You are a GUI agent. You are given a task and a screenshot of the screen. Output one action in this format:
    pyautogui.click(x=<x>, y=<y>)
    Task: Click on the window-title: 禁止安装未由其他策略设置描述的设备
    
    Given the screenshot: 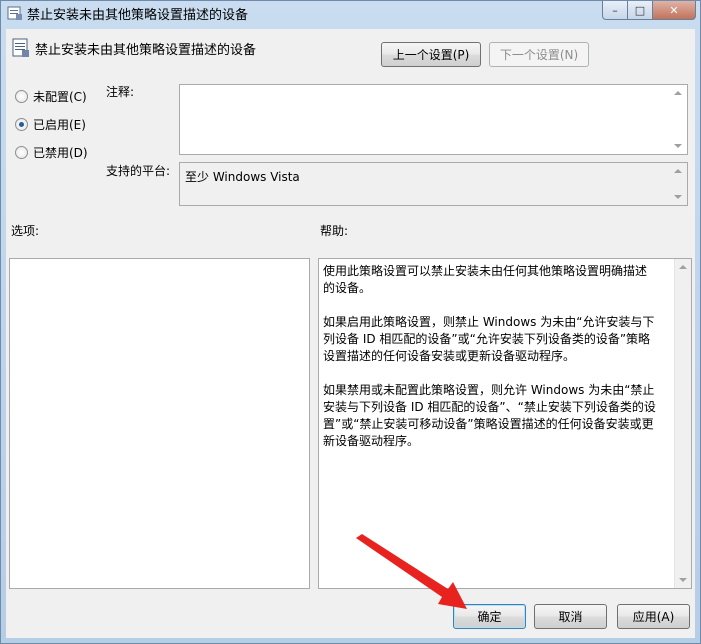 What is the action you would take?
    pyautogui.click(x=138, y=15)
    